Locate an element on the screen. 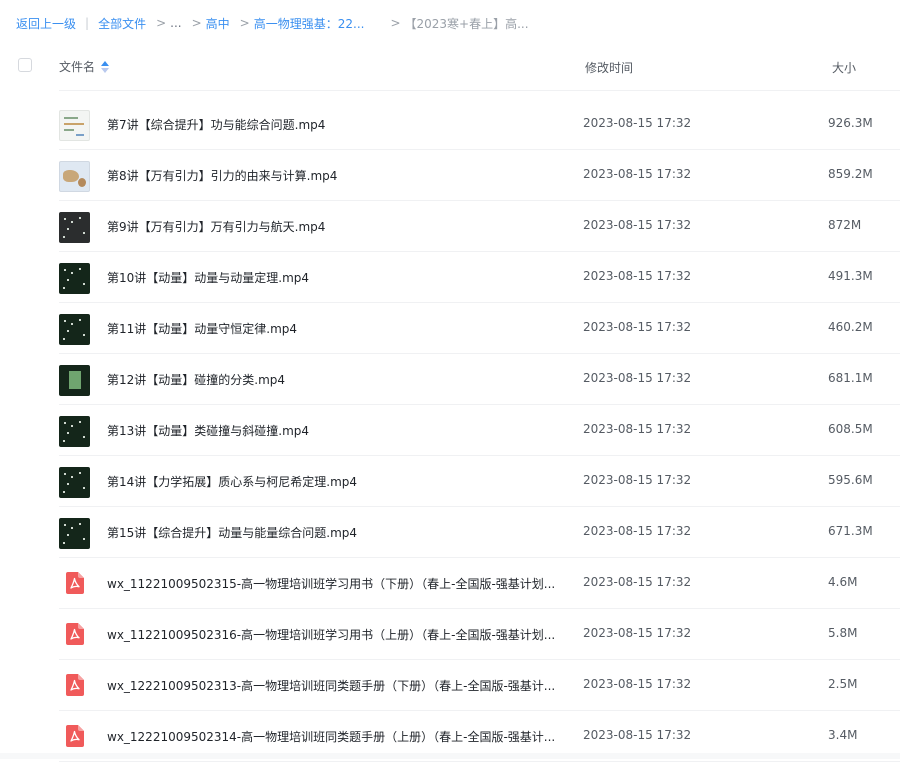 The width and height of the screenshot is (900, 762). file-size: 595.6M is located at coordinates (850, 480).